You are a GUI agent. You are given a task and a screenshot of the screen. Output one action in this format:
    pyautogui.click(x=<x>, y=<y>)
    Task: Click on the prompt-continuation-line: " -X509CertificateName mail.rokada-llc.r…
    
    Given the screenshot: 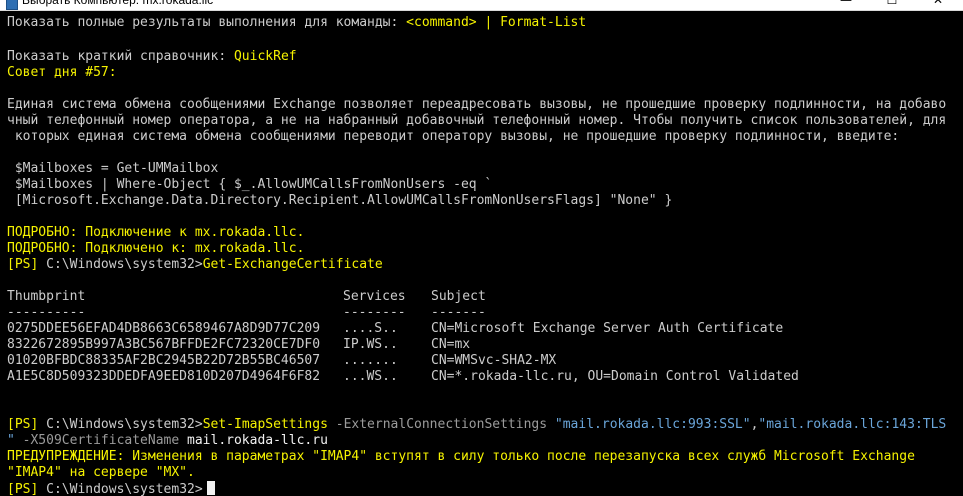 What is the action you would take?
    pyautogui.click(x=167, y=441)
    